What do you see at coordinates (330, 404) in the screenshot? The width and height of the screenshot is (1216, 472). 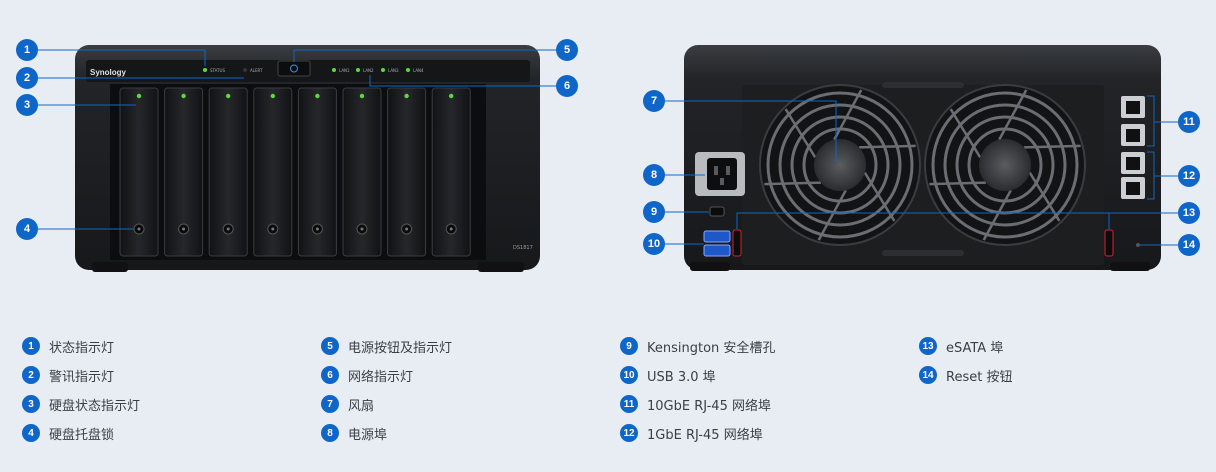 I see `legend-number: 7` at bounding box center [330, 404].